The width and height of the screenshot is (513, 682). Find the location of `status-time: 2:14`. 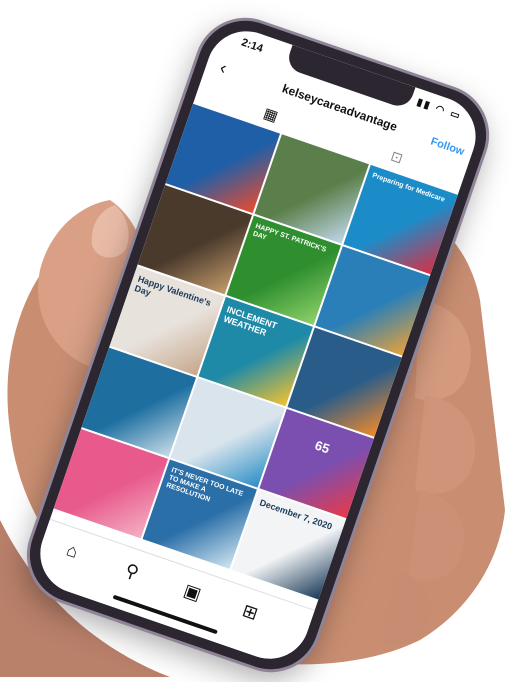

status-time: 2:14 is located at coordinates (252, 46).